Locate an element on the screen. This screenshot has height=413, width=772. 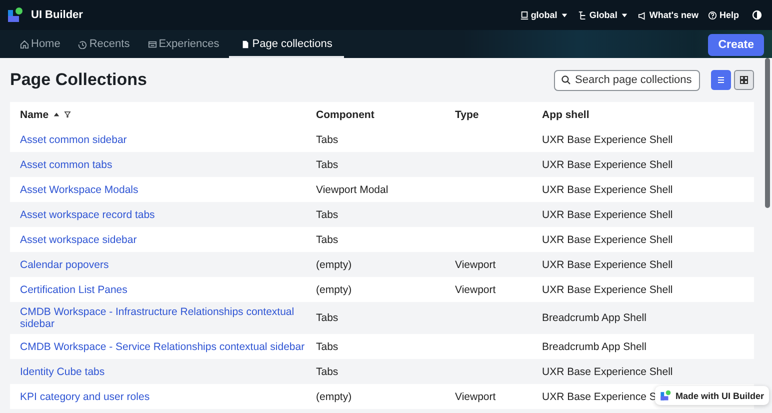
grid-icon is located at coordinates (744, 80).